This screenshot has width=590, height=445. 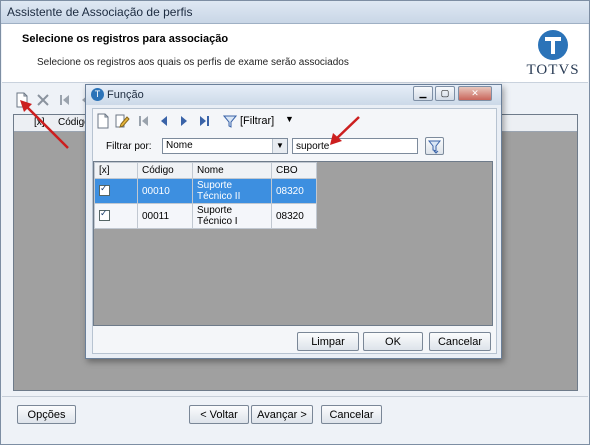 I want to click on maximize-icon: ▢, so click(x=445, y=93).